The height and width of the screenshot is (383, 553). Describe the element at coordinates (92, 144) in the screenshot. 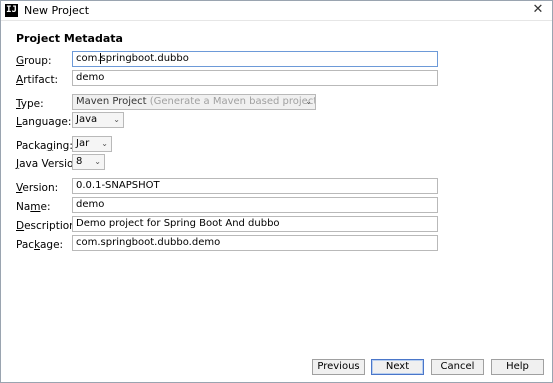

I see `packaging-select: Jar ⌄` at that location.